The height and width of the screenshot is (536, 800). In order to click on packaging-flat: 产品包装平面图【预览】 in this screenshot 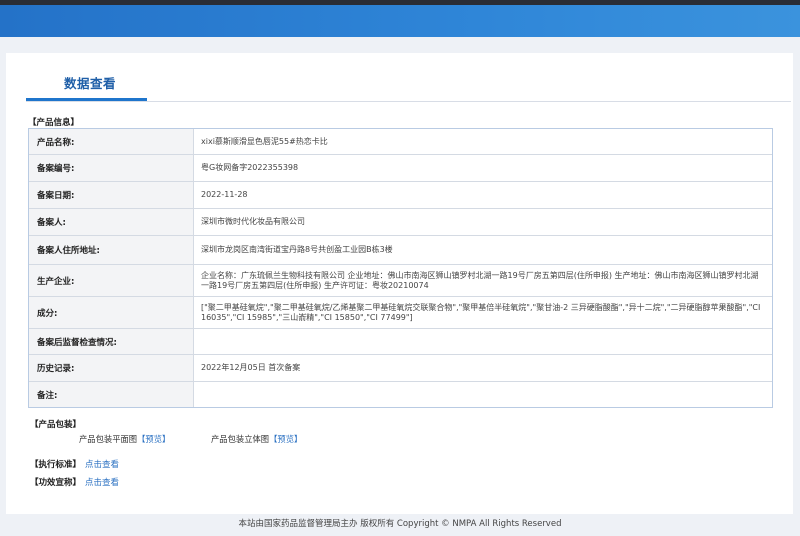, I will do `click(124, 439)`.